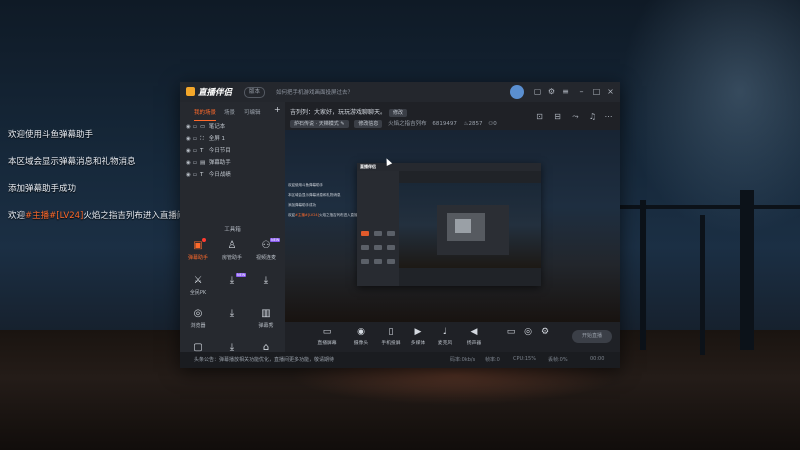 The image size is (800, 450). I want to click on gift-icon: ⊡, so click(539, 116).